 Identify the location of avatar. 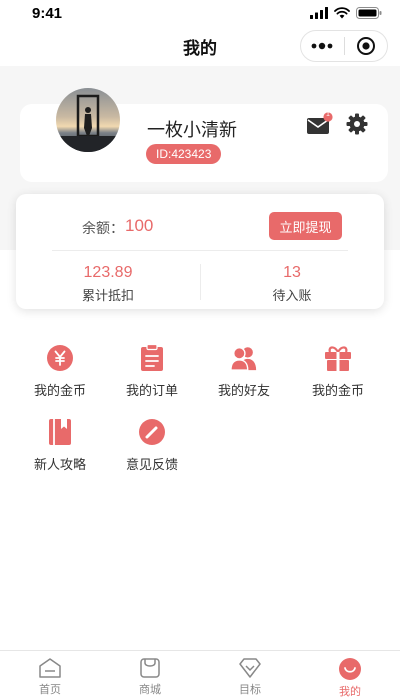
(88, 120).